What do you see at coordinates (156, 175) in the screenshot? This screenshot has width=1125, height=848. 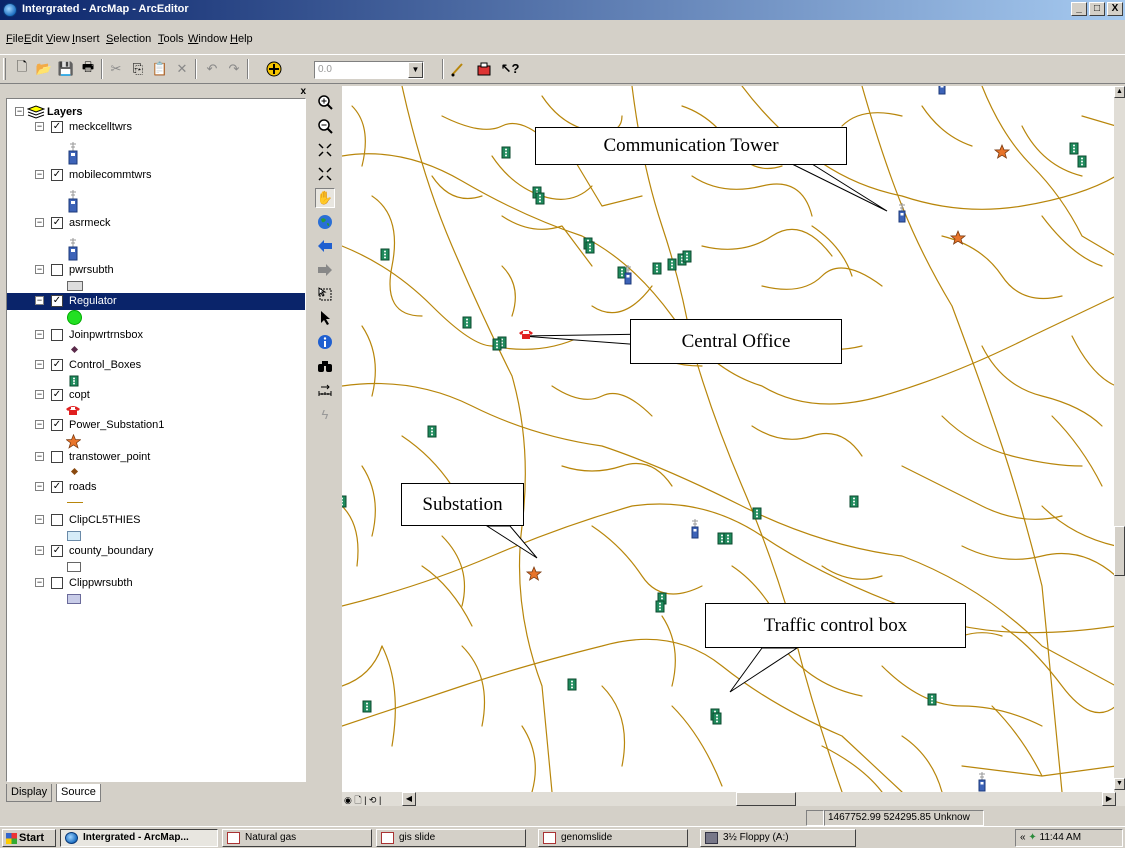 I see `layer-mobilecommtwrs: − ✓ mobilecommtwrs` at bounding box center [156, 175].